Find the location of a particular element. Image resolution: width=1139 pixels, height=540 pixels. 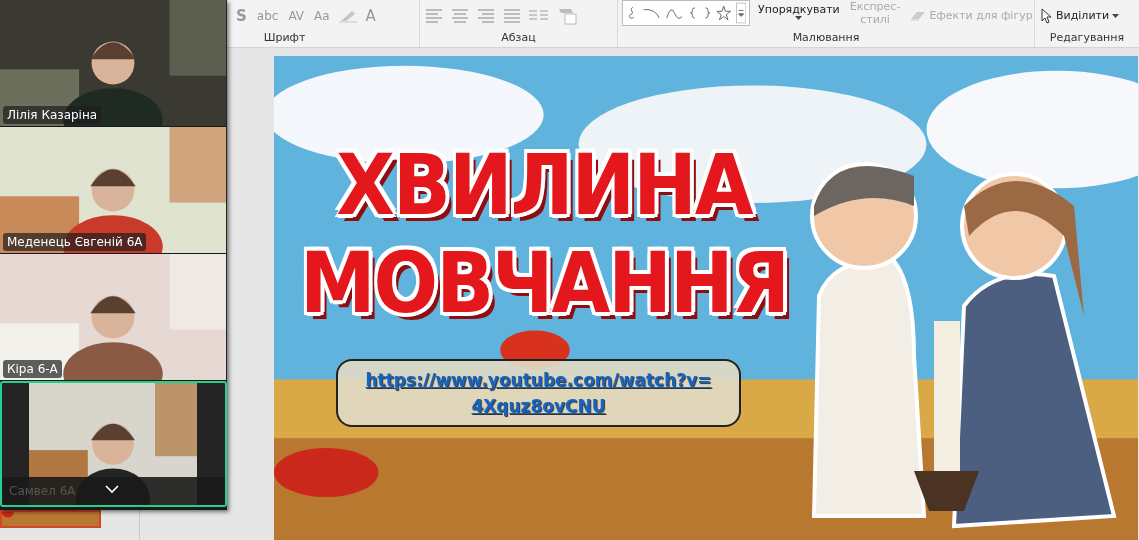

font-tool-button: Aa is located at coordinates (322, 15).